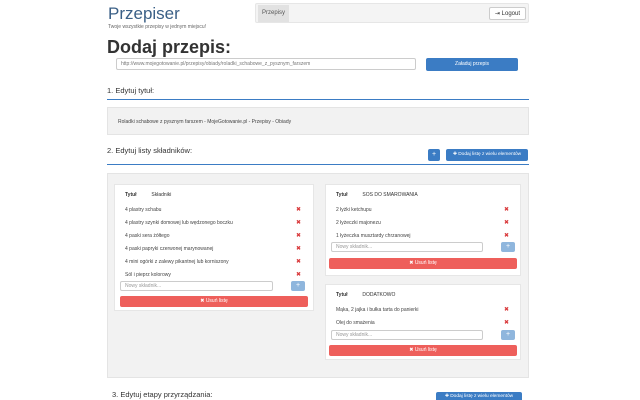 This screenshot has width=640, height=400. I want to click on list-header: Tytuł SOS DO SMAROWANIA, so click(377, 195).